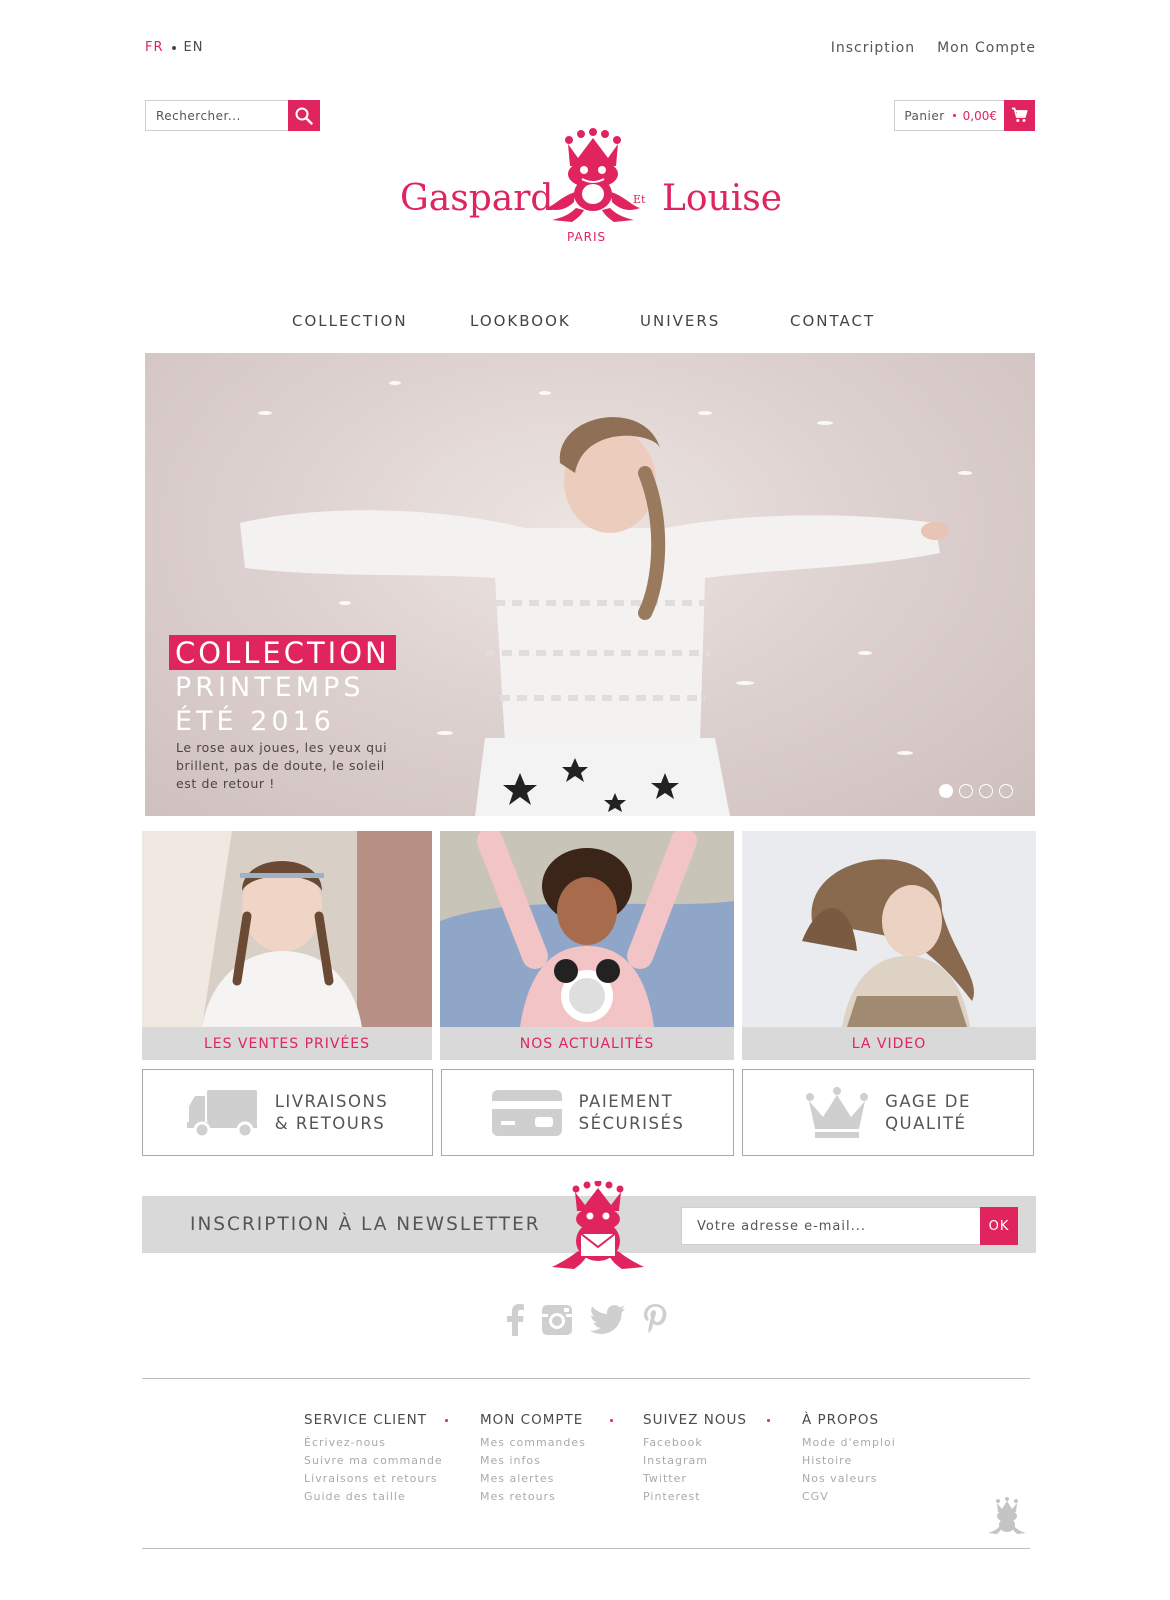  I want to click on feature-paiement: PAIEMENT SÉCURISÉS, so click(587, 1112).